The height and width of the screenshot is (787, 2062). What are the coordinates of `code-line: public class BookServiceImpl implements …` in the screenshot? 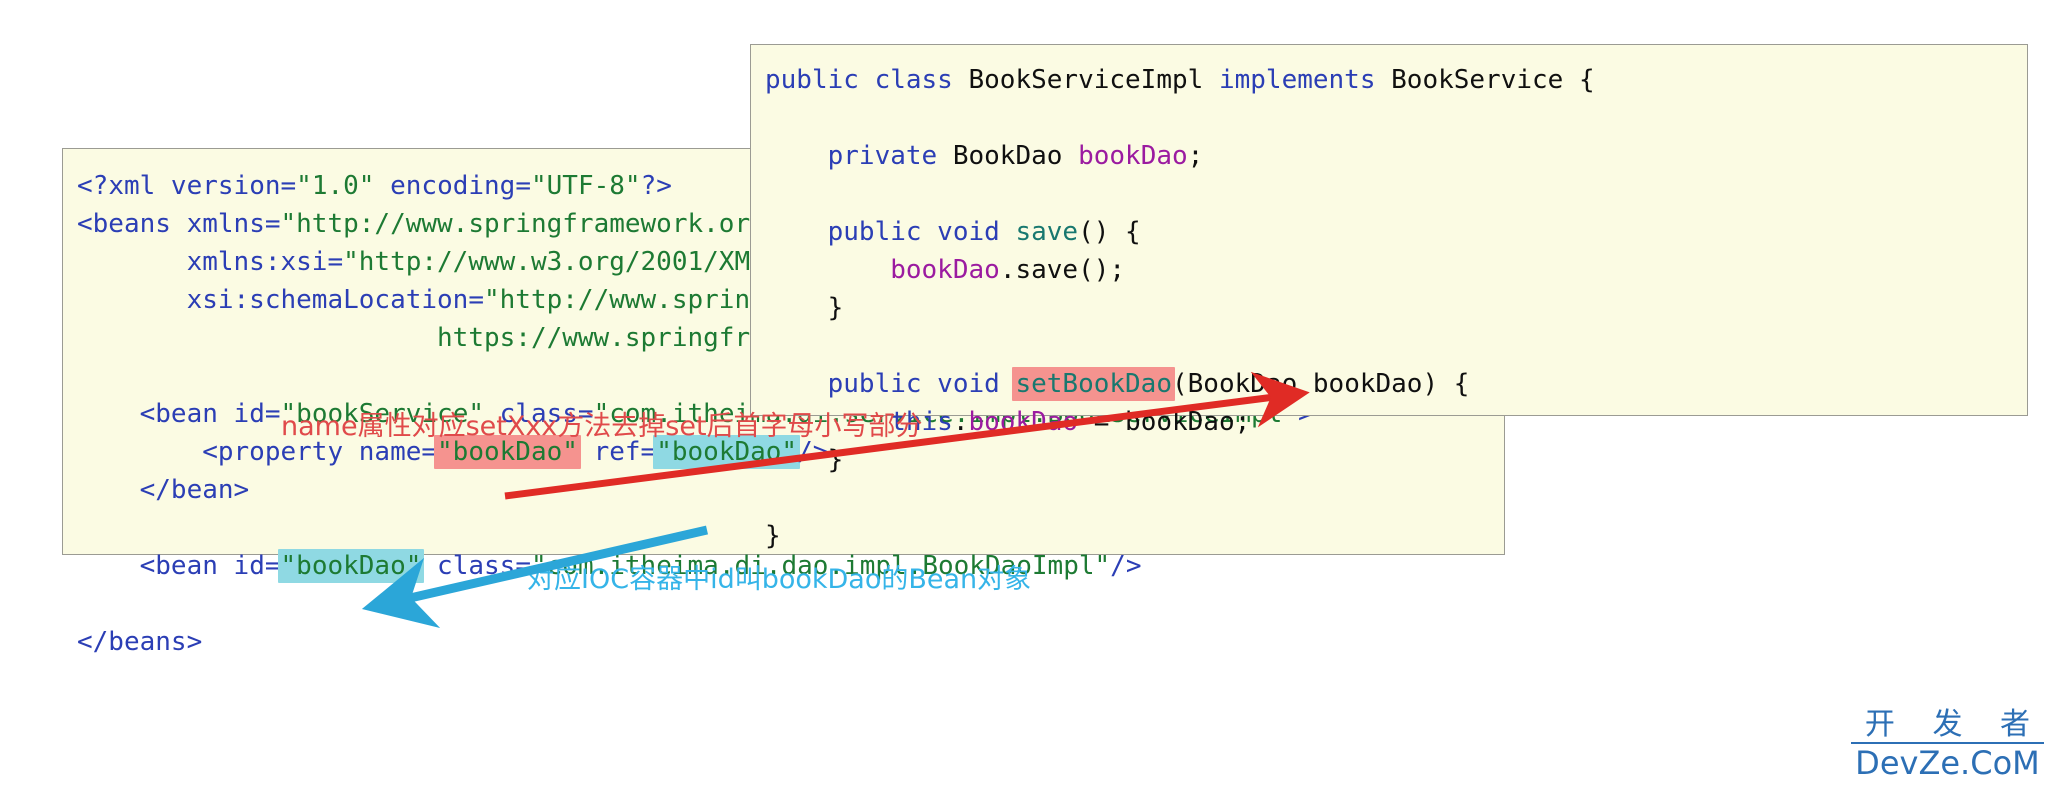 It's located at (1396, 80).